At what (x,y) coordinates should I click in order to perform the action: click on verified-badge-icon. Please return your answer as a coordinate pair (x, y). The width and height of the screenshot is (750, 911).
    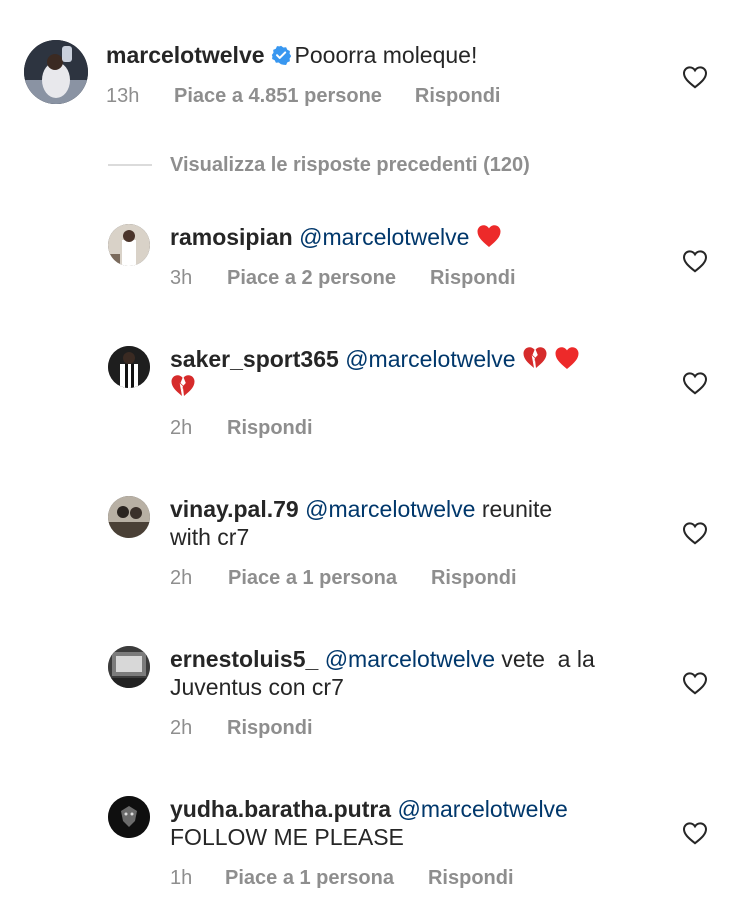
    Looking at the image, I should click on (281, 54).